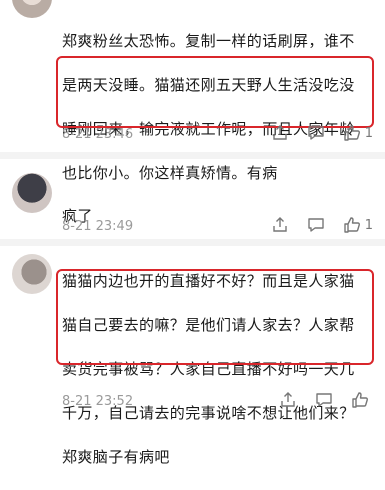  I want to click on comment-actions, so click(326, 400).